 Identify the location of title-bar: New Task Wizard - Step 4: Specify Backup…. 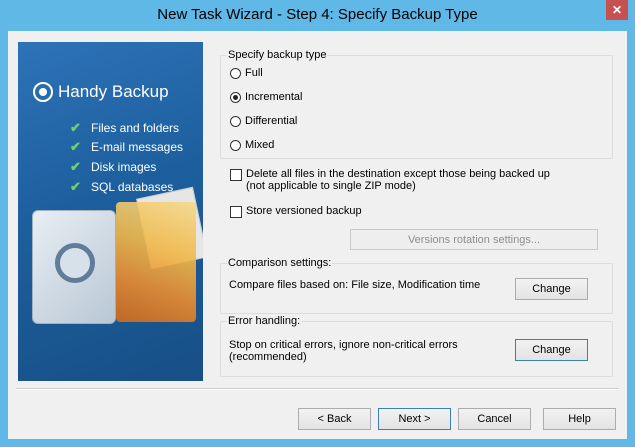
(317, 15).